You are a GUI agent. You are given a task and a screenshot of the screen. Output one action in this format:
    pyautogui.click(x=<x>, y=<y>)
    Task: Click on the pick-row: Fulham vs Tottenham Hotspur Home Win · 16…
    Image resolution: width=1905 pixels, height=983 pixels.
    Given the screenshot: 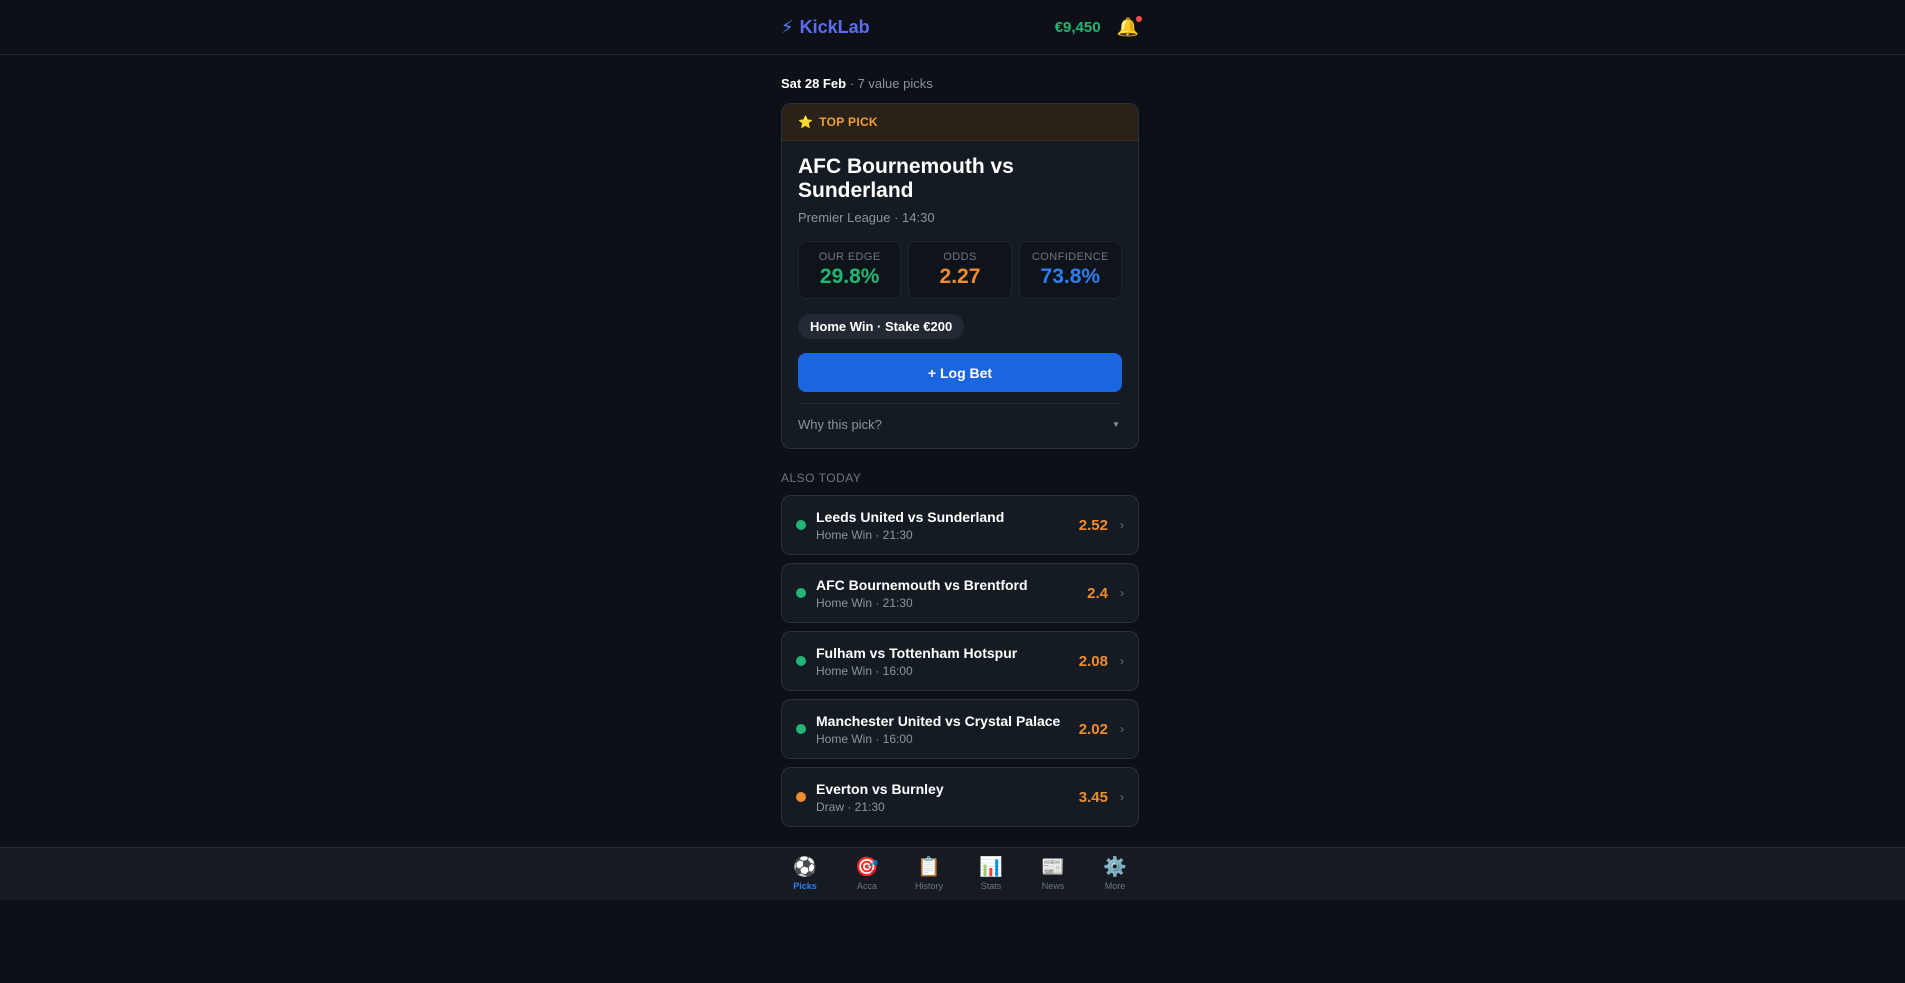 What is the action you would take?
    pyautogui.click(x=960, y=661)
    